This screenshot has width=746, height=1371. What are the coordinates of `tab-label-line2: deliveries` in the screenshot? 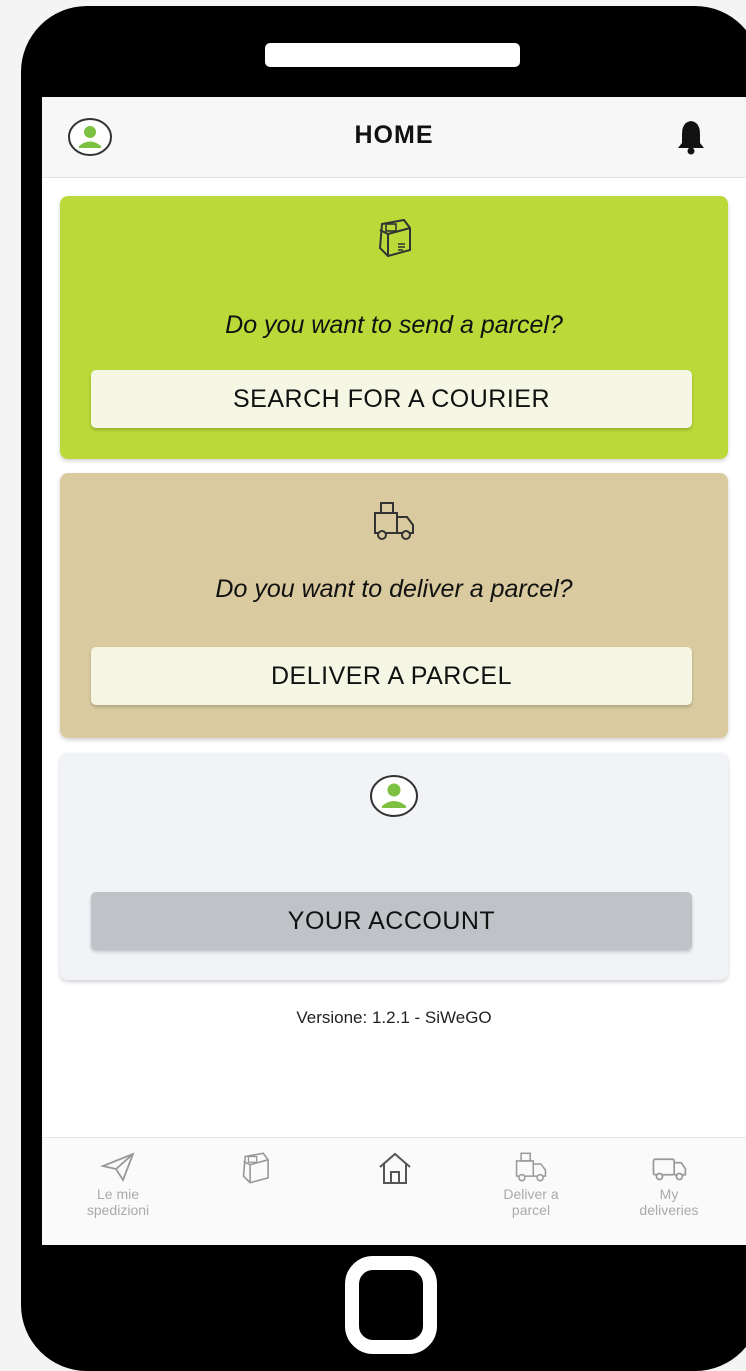 It's located at (669, 1210).